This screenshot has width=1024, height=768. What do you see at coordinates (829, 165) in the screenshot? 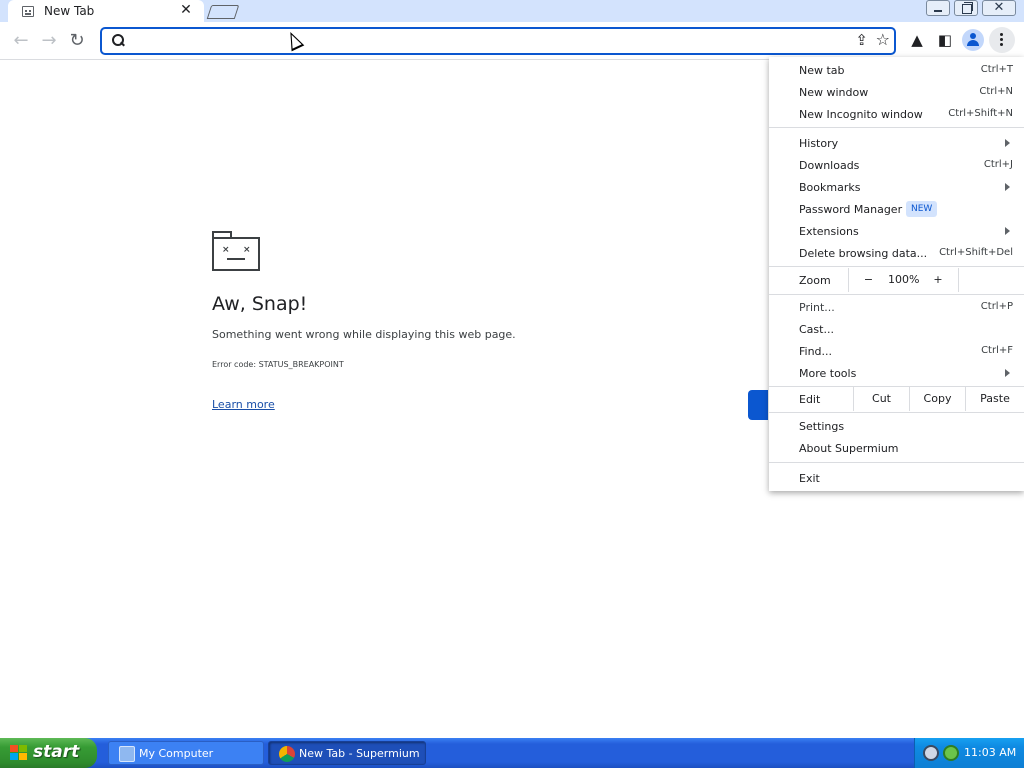
I see `menu-item-label: Downloads` at bounding box center [829, 165].